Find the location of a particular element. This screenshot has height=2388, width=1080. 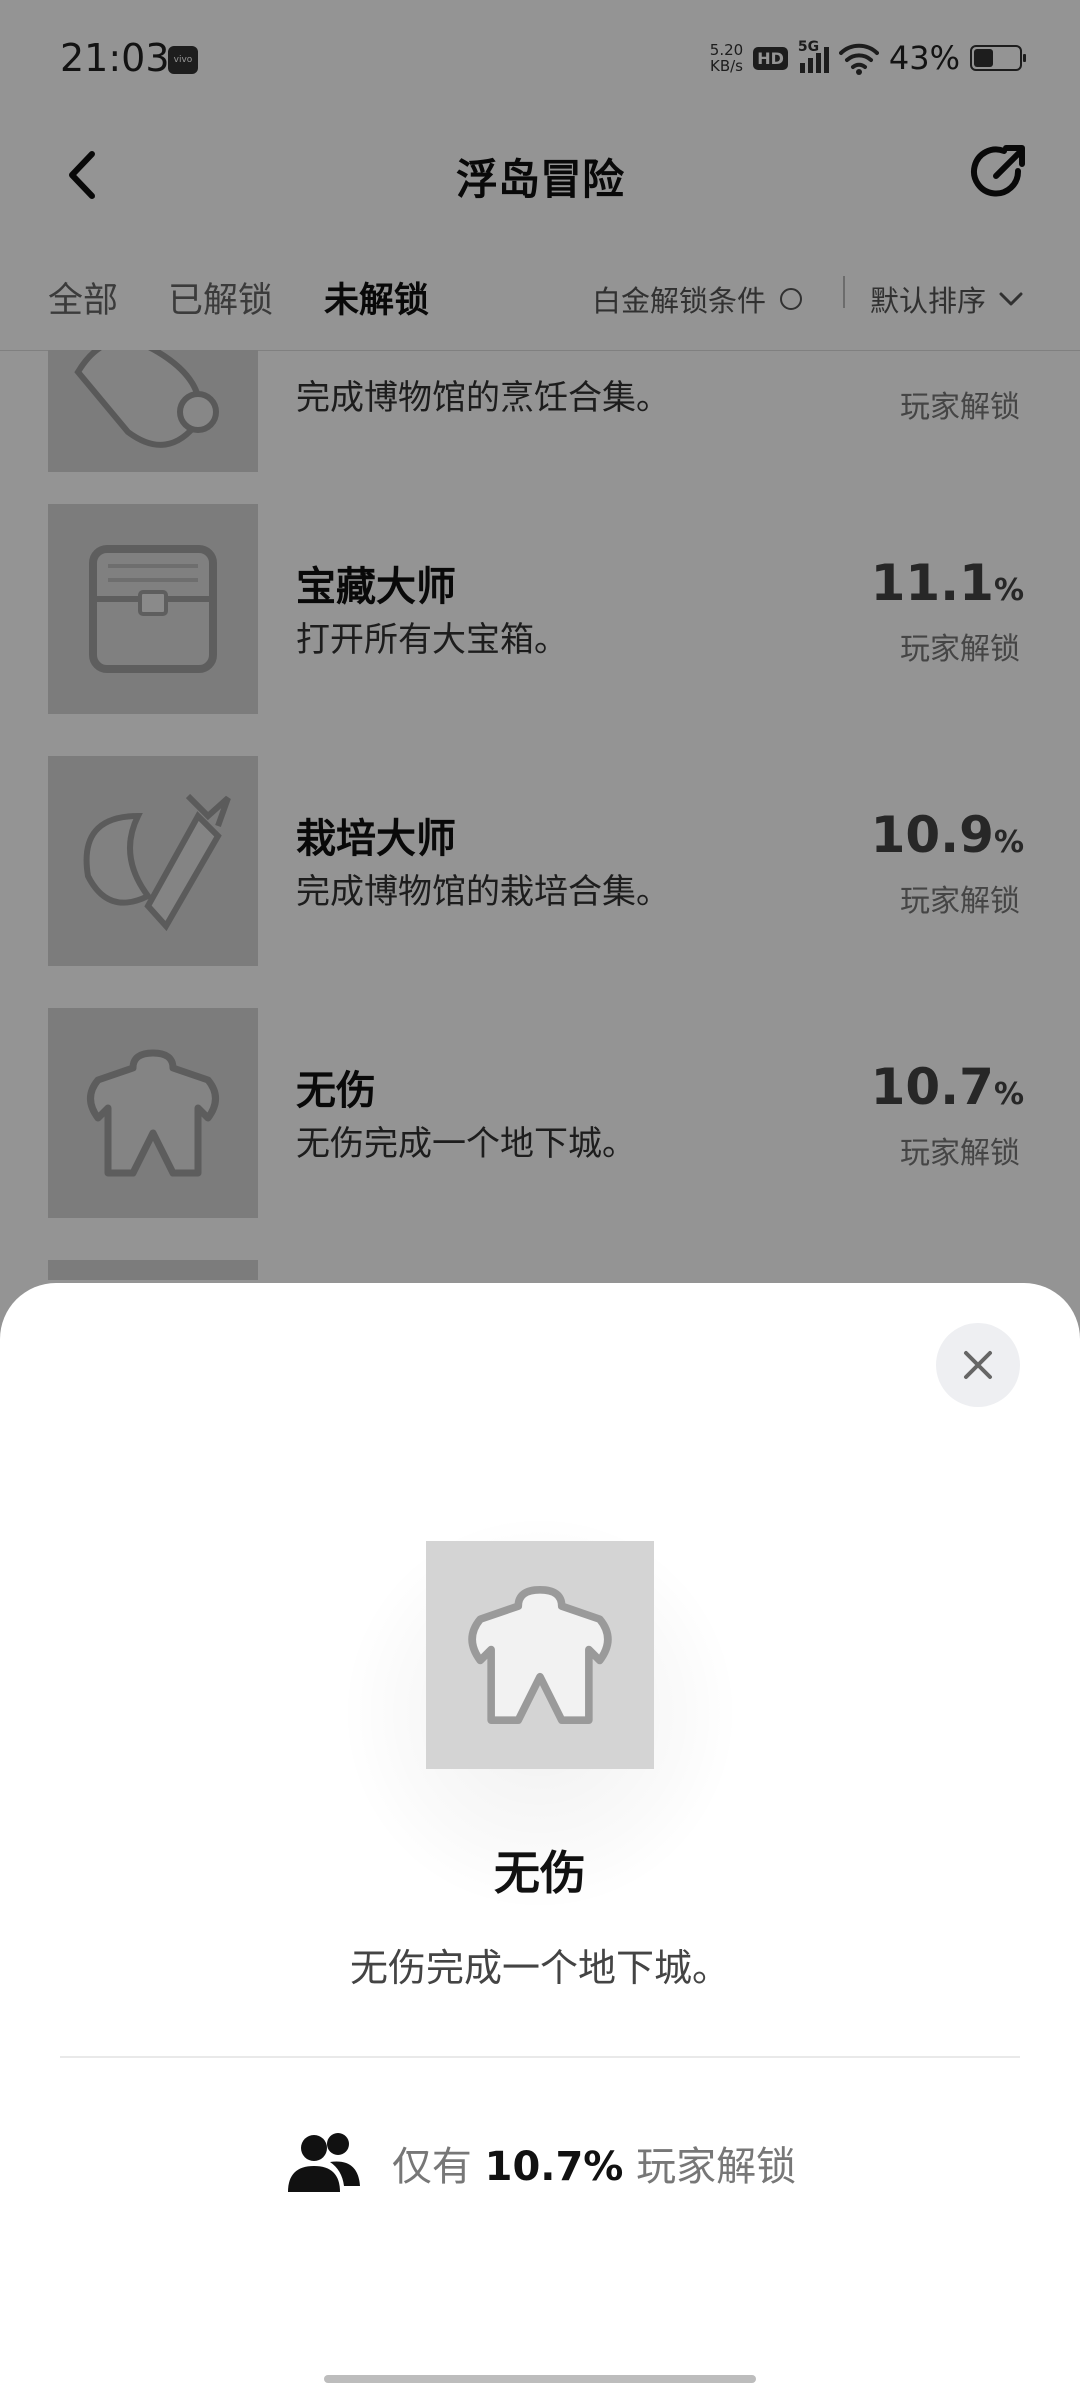

unlock-stat-text: 仅有 10.7% 玩家解锁 is located at coordinates (594, 2163).